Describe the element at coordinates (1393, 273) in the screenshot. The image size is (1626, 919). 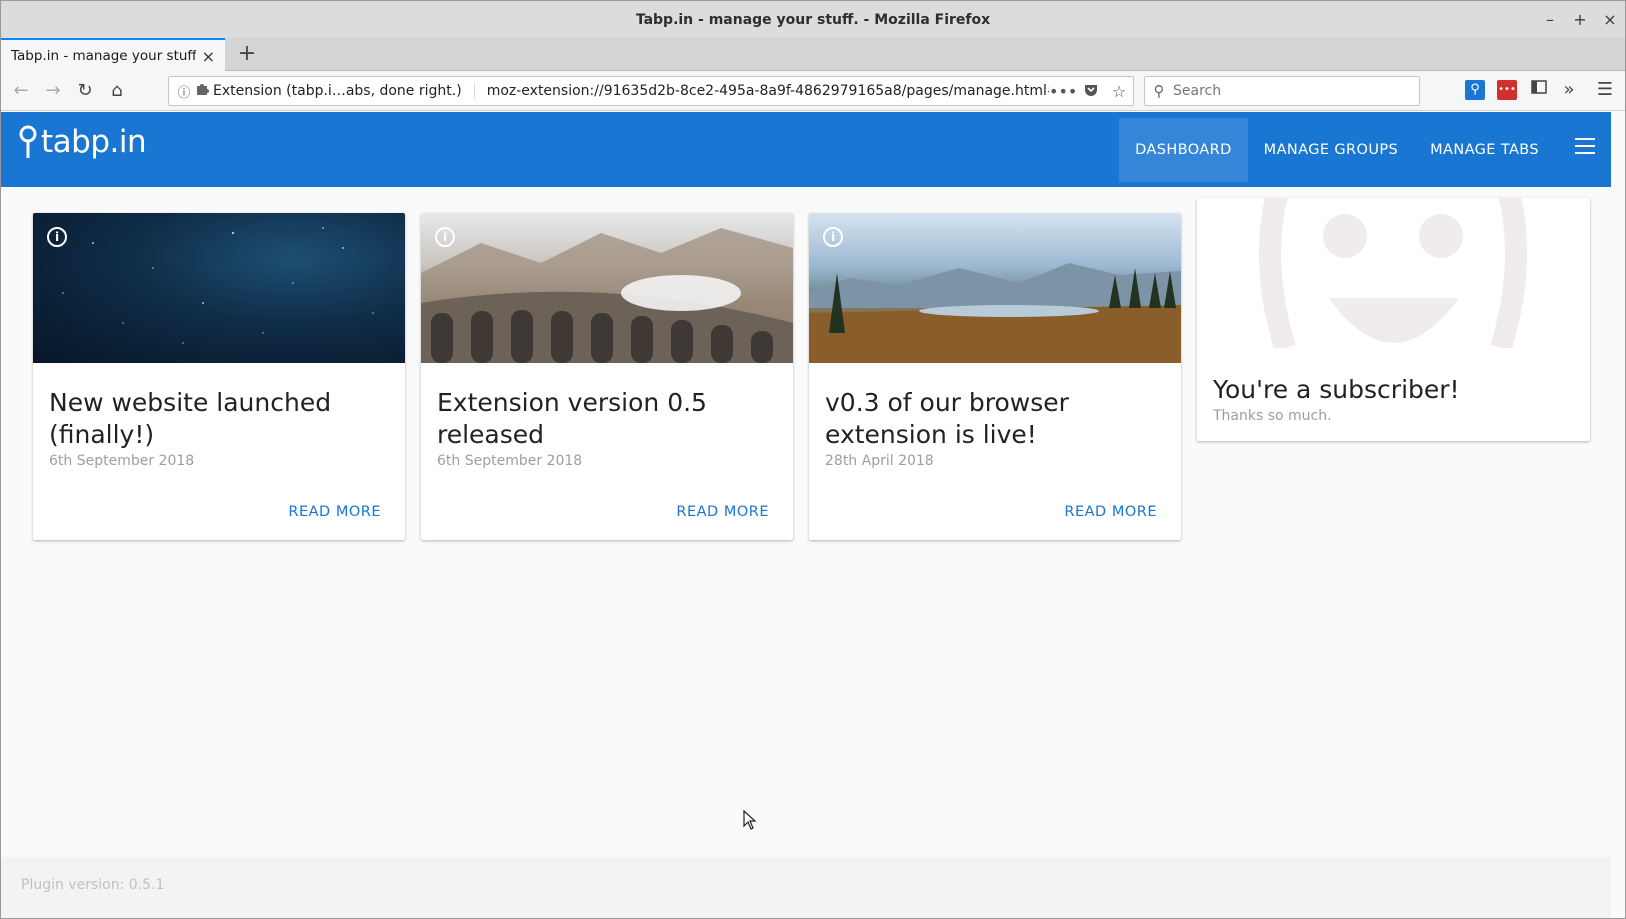
I see `smiley-face-icon` at that location.